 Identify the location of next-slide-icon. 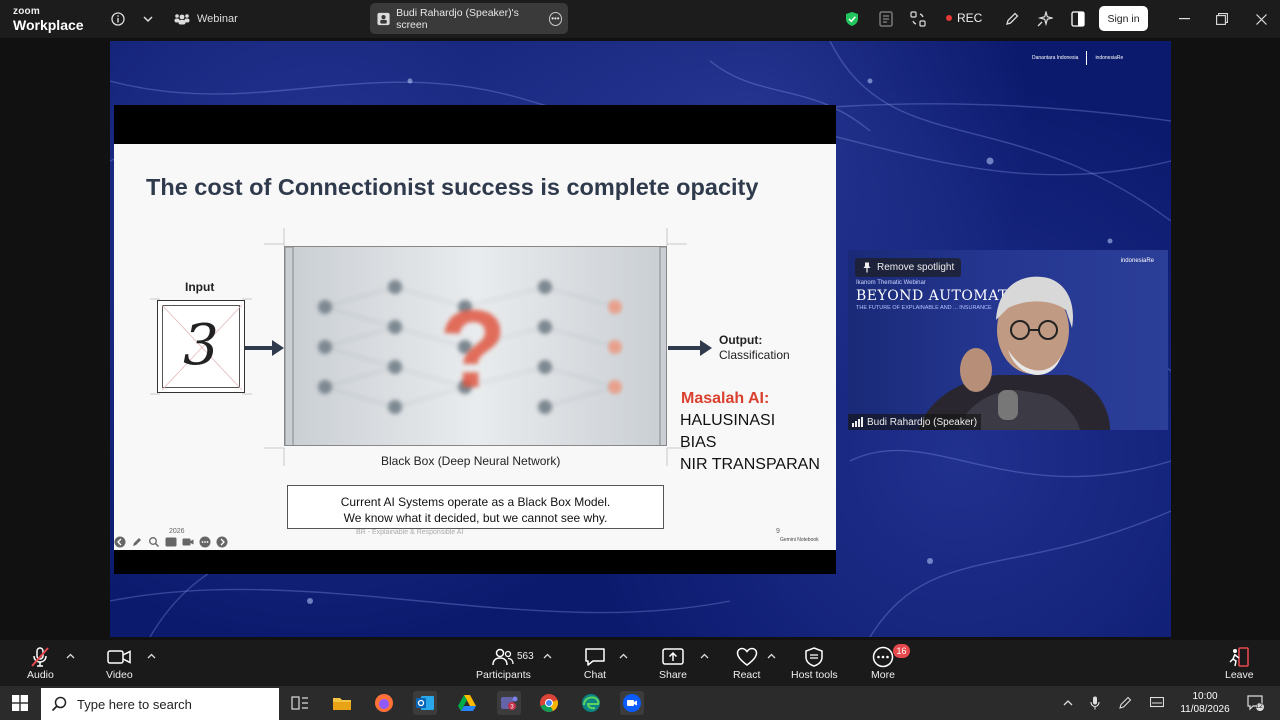
(222, 542).